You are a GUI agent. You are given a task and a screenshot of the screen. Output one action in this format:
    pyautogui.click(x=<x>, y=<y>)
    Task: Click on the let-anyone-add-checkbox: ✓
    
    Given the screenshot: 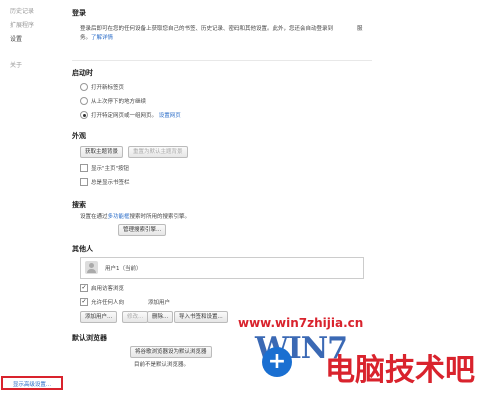 What is the action you would take?
    pyautogui.click(x=84, y=302)
    